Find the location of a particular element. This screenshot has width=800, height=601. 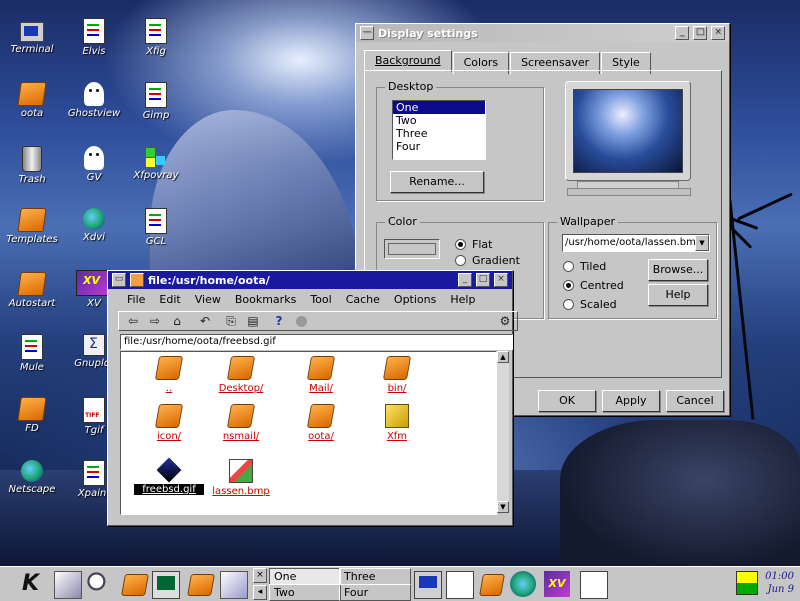

desktop-icon-xdvi: Xdvi is located at coordinates (94, 225).